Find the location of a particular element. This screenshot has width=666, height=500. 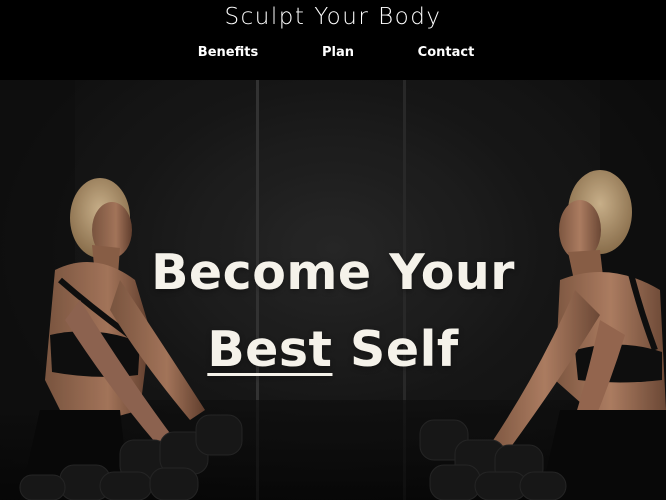

hero-headline-line2: Best Self is located at coordinates (333, 349).